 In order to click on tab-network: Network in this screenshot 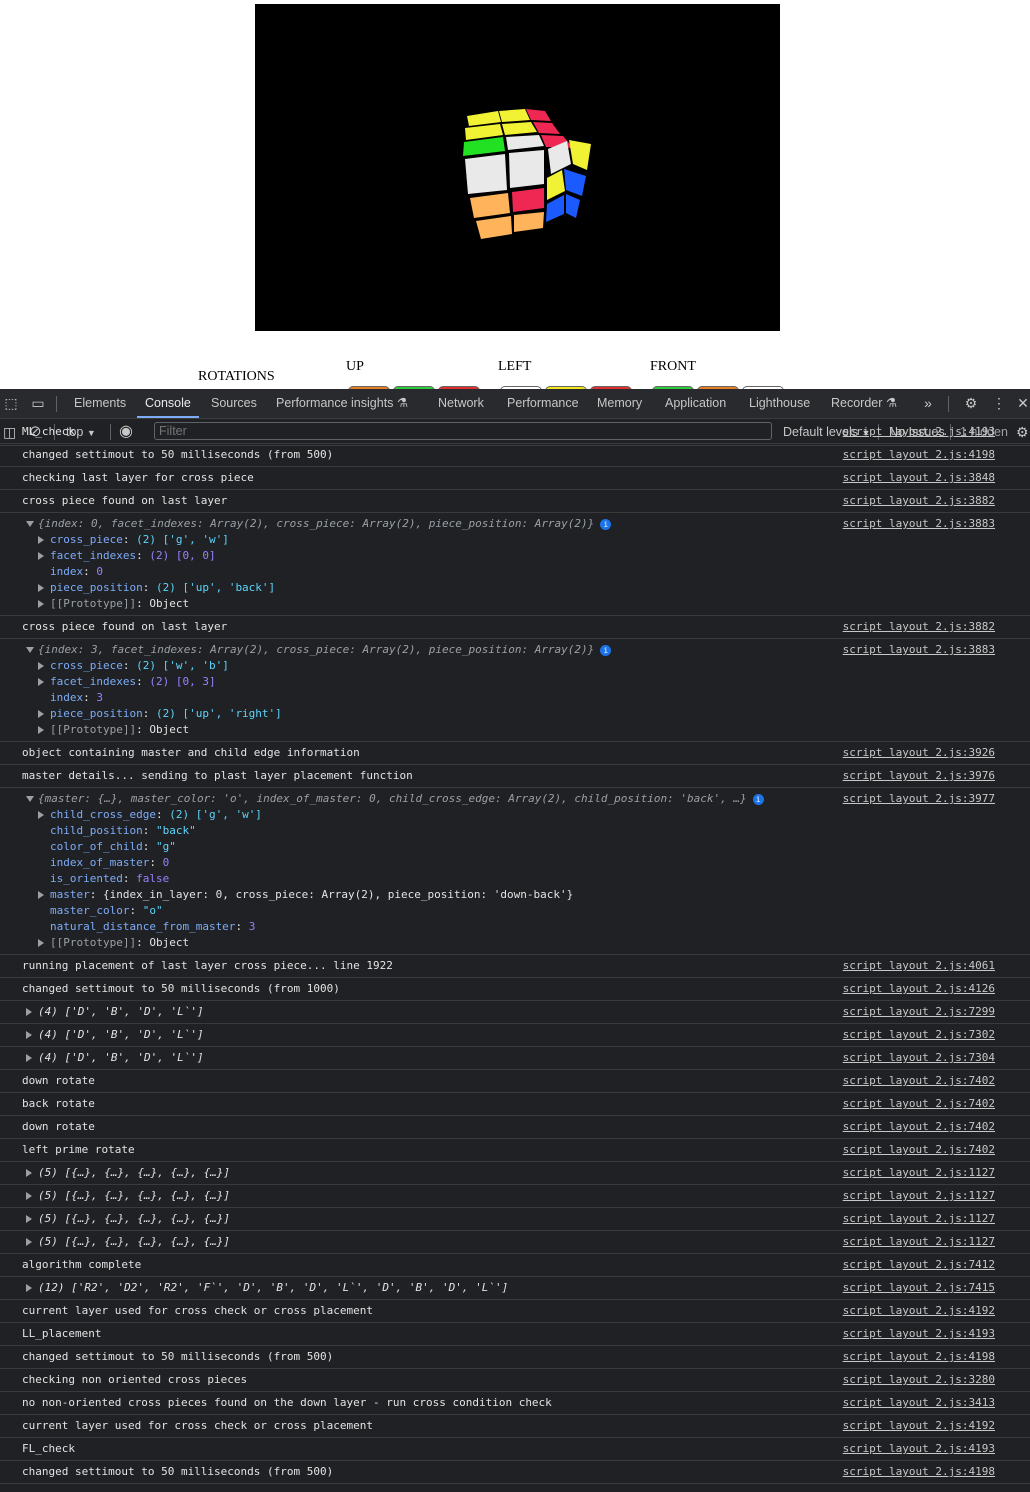, I will do `click(461, 403)`.